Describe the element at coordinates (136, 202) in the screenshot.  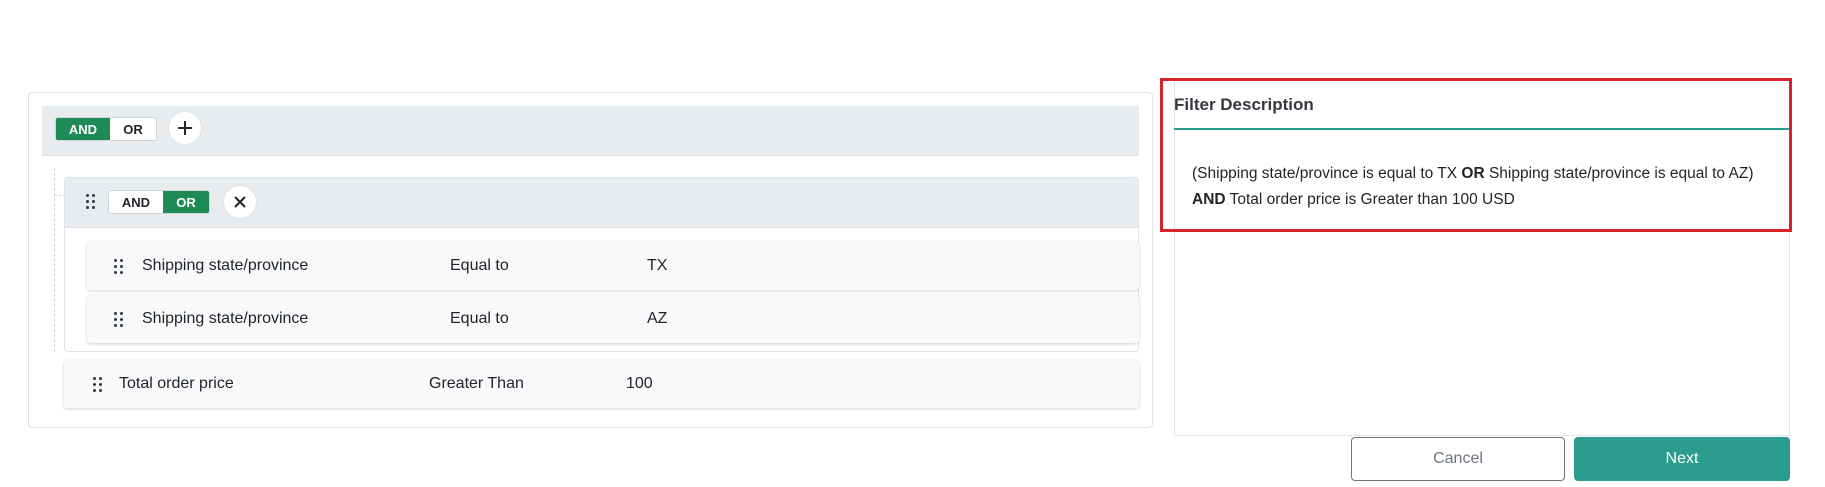
I see `group-and-button: AND` at that location.